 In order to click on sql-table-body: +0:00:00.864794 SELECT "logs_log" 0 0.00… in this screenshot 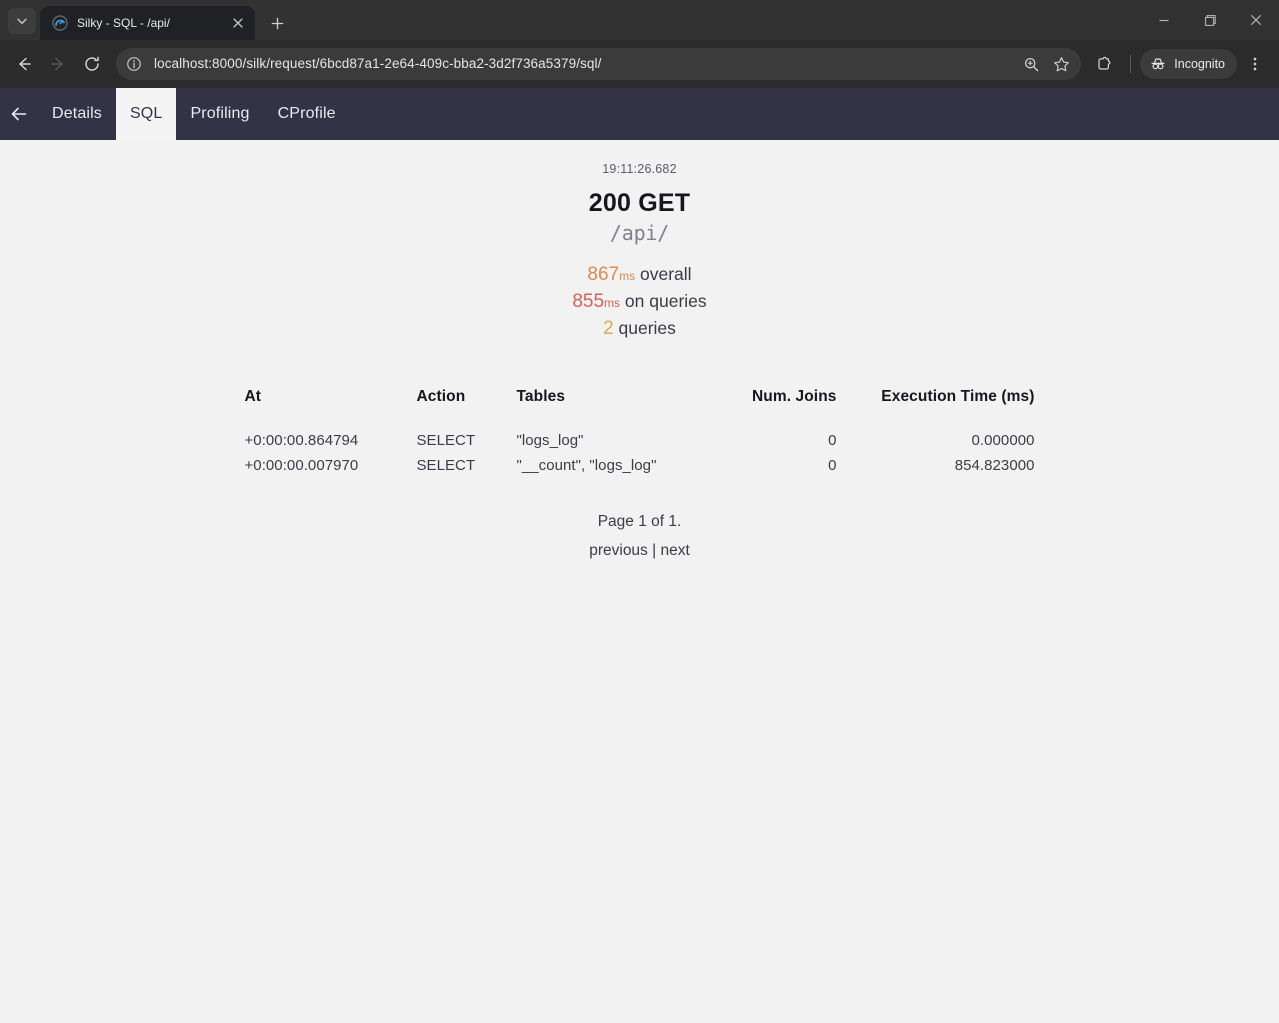, I will do `click(640, 453)`.